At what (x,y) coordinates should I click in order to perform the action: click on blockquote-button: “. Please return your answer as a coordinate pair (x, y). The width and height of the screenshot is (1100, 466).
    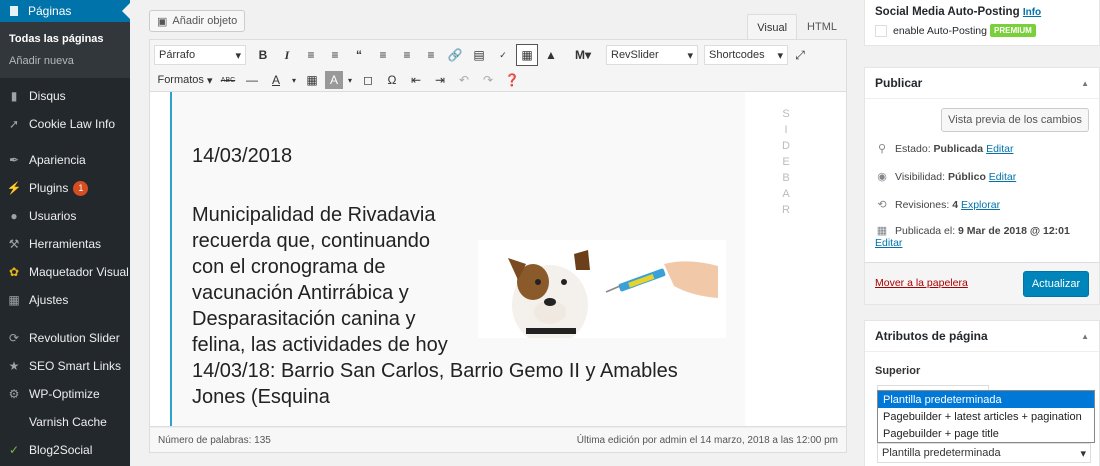
    Looking at the image, I should click on (359, 55).